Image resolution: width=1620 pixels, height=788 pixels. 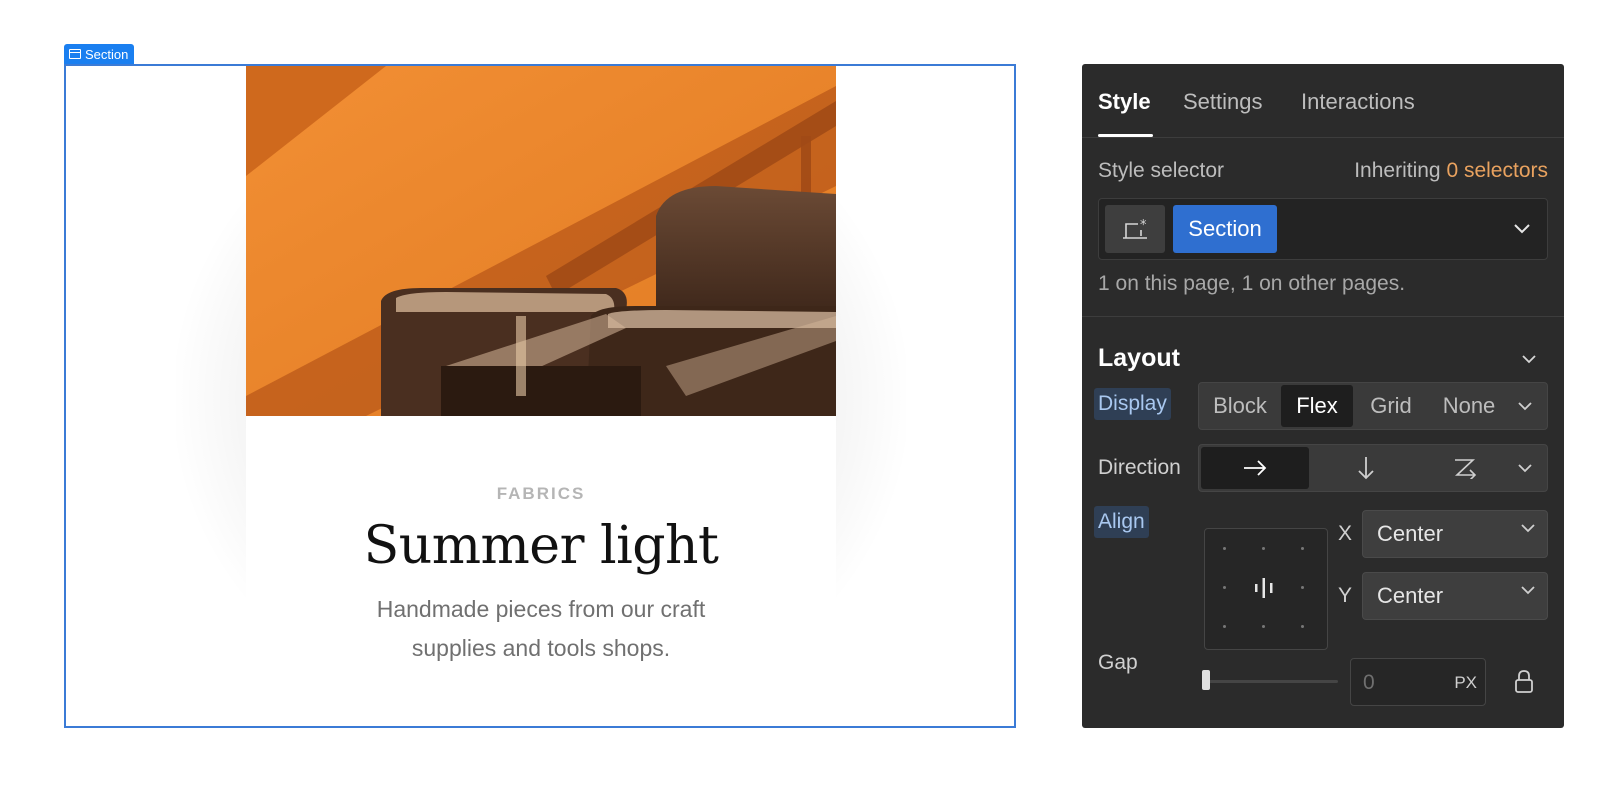 I want to click on gap-label: Gap, so click(x=1118, y=662).